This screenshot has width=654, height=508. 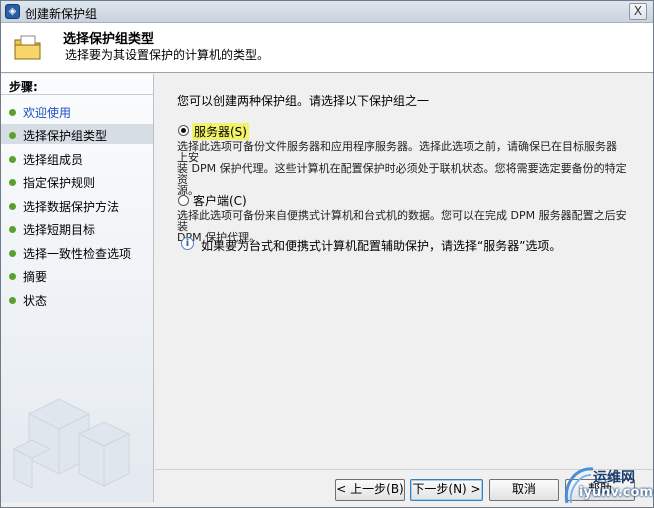 What do you see at coordinates (220, 200) in the screenshot?
I see `client-option-label: 客户端(C)` at bounding box center [220, 200].